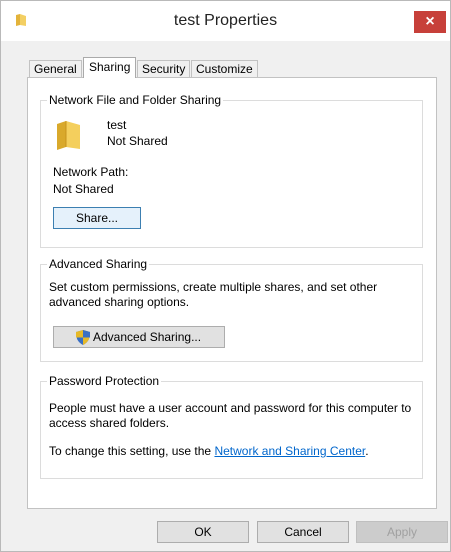 The height and width of the screenshot is (552, 451). I want to click on advanced-sharing-legend: Advanced Sharing, so click(98, 264).